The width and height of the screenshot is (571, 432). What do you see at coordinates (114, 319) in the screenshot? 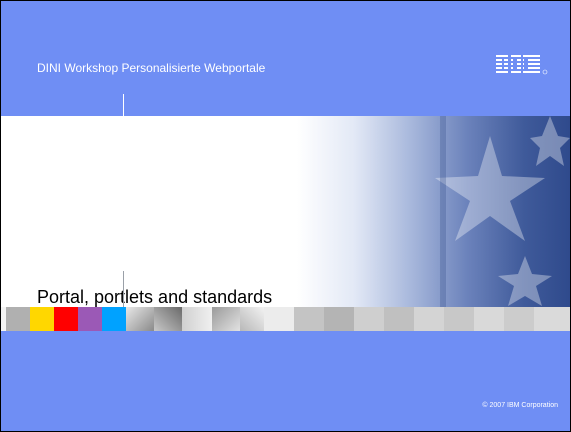
I see `color-square-blue` at bounding box center [114, 319].